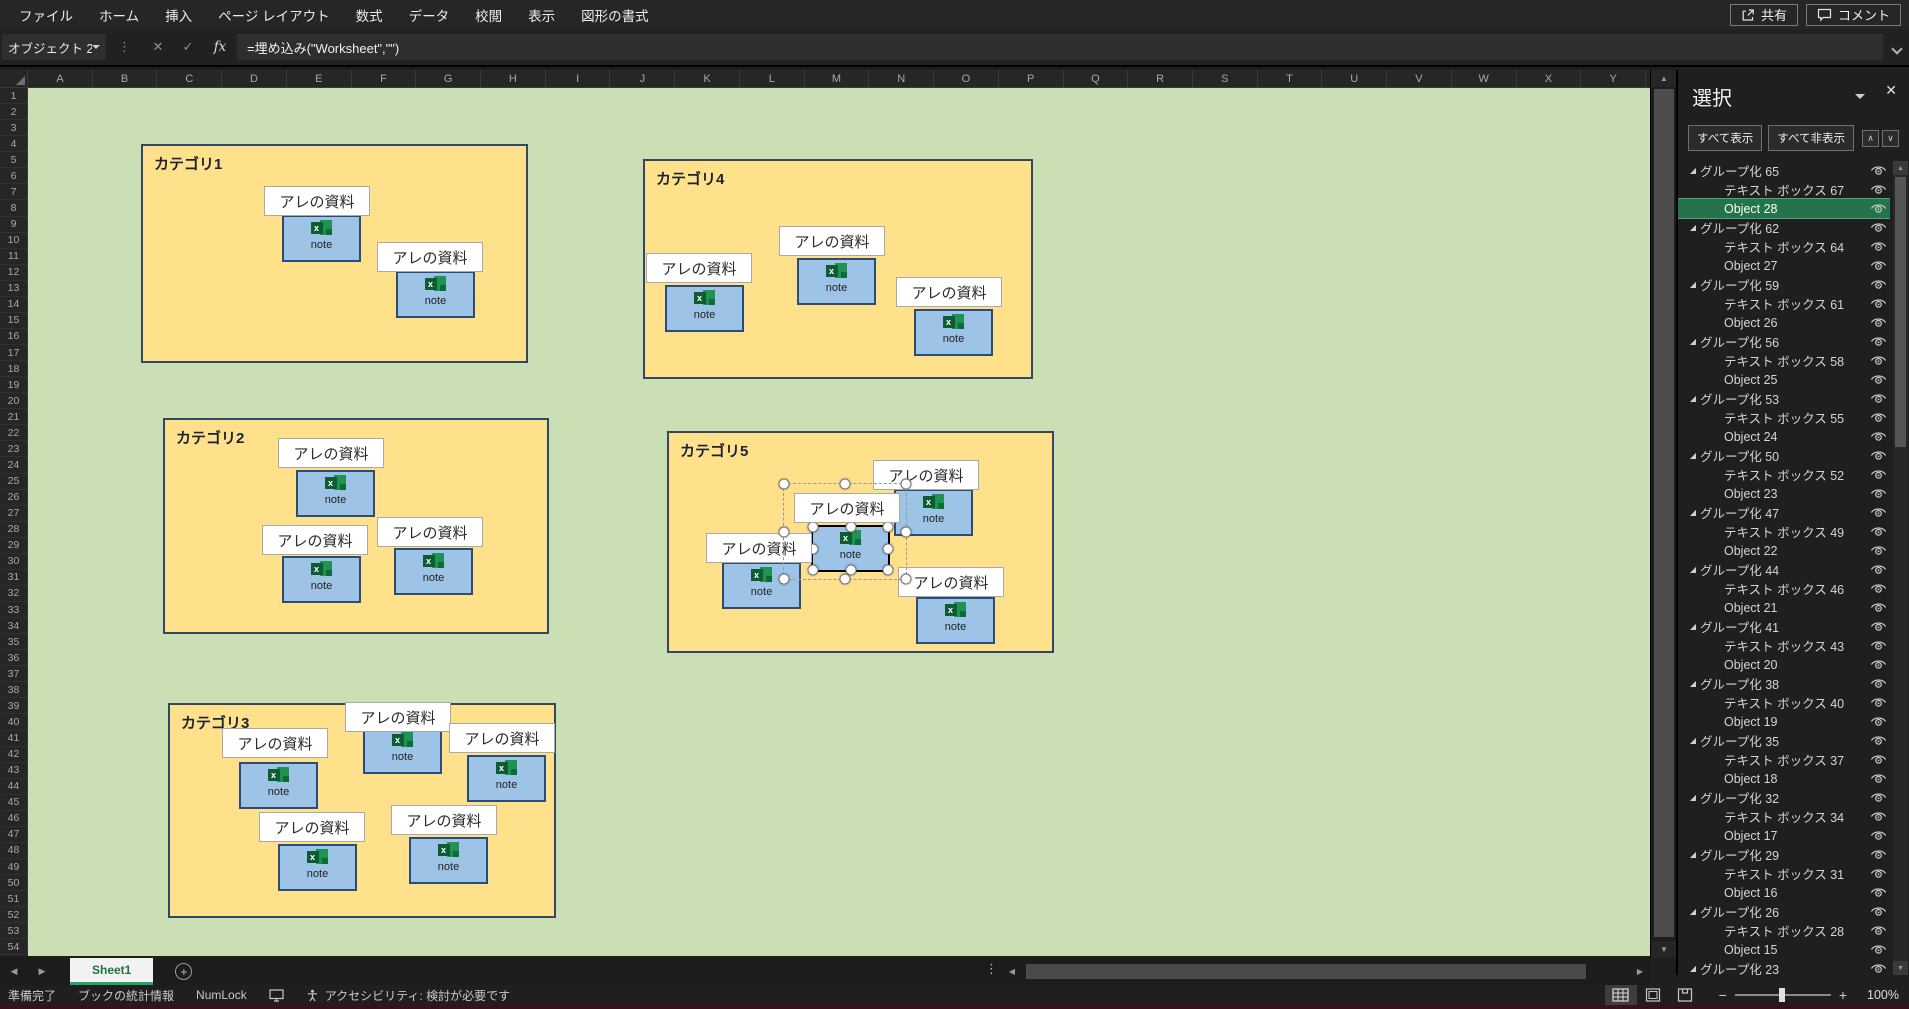 Image resolution: width=1909 pixels, height=1009 pixels. Describe the element at coordinates (1784, 303) in the screenshot. I see `pane-item-7: テキスト ボックス 61` at that location.